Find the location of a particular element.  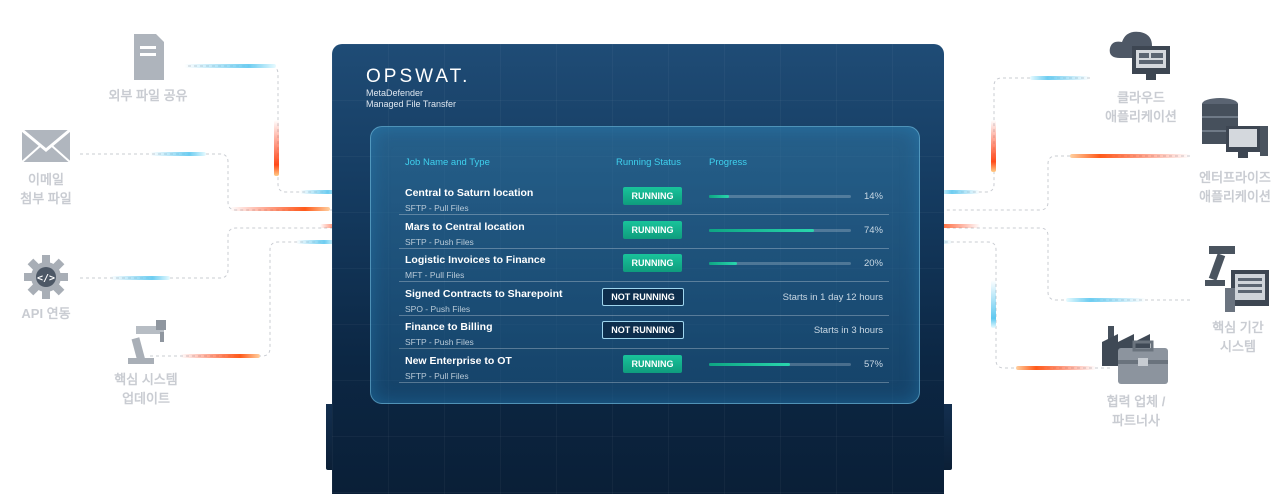

job-name: Signed Contracts to Sharepoint is located at coordinates (484, 293).